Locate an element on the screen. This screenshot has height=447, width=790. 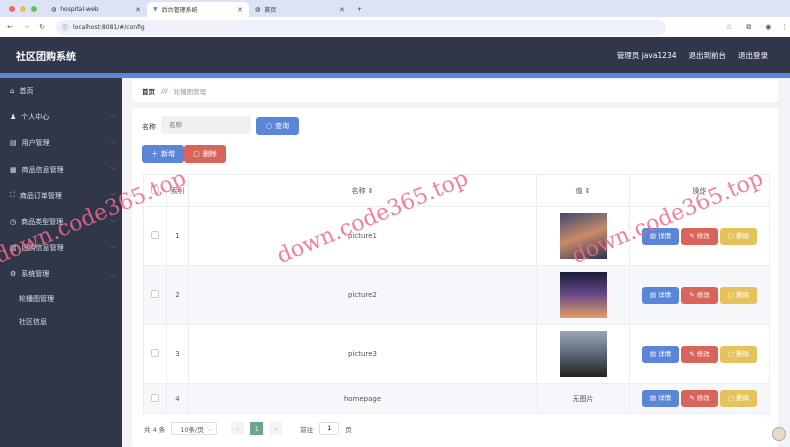
forward-icon: → is located at coordinates (26, 27).